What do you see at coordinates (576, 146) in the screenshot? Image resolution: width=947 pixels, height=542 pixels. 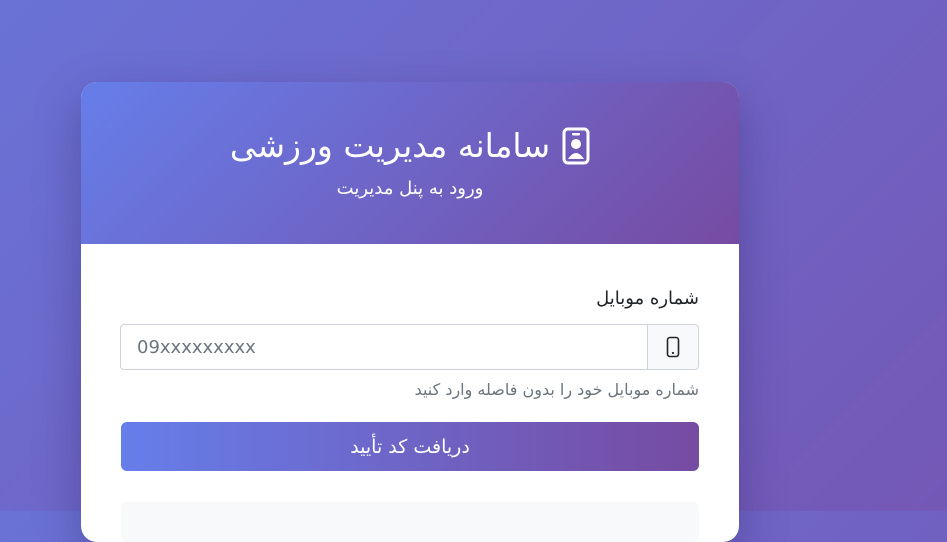 I see `person-badge-icon` at bounding box center [576, 146].